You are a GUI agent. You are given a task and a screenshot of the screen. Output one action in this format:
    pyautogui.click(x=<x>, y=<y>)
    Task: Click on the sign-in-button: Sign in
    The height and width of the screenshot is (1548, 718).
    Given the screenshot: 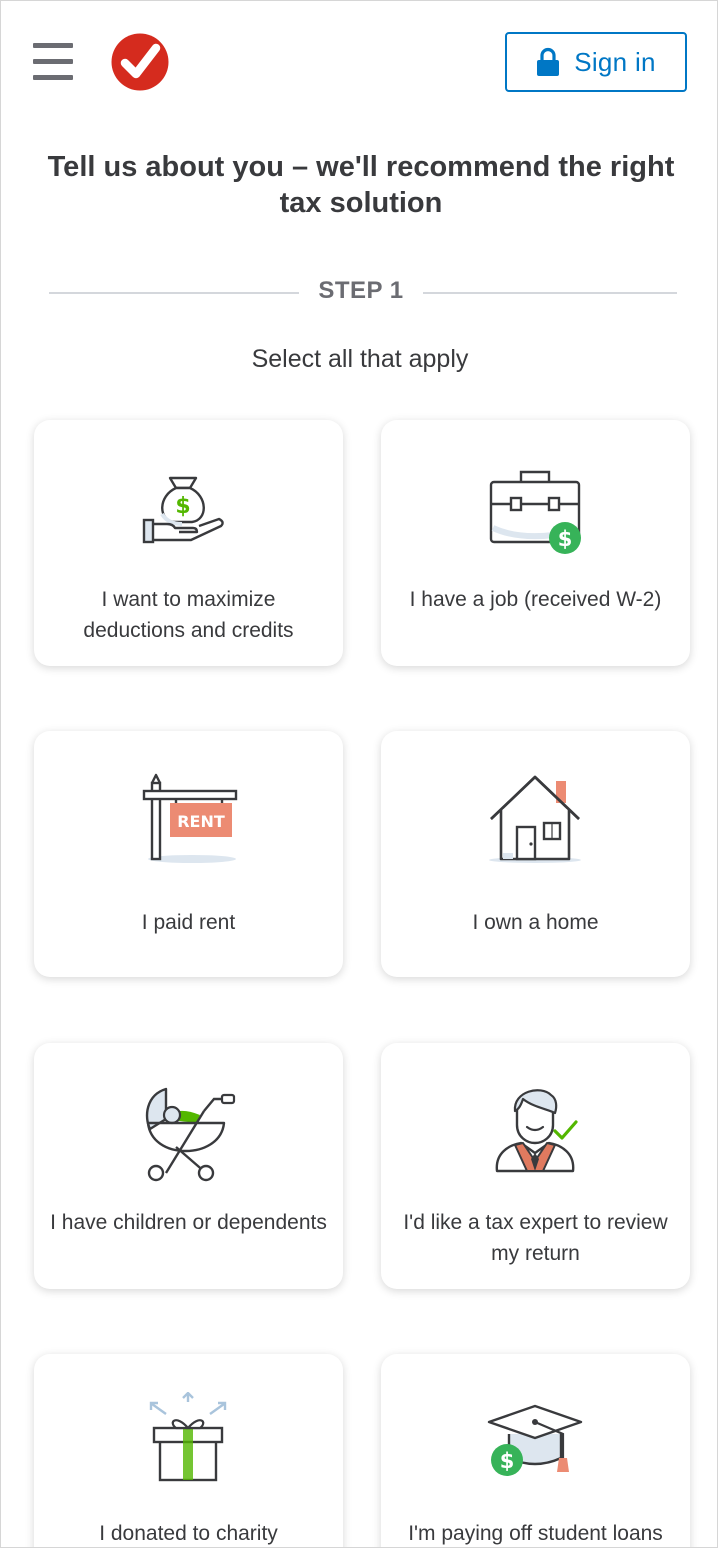 What is the action you would take?
    pyautogui.click(x=596, y=62)
    